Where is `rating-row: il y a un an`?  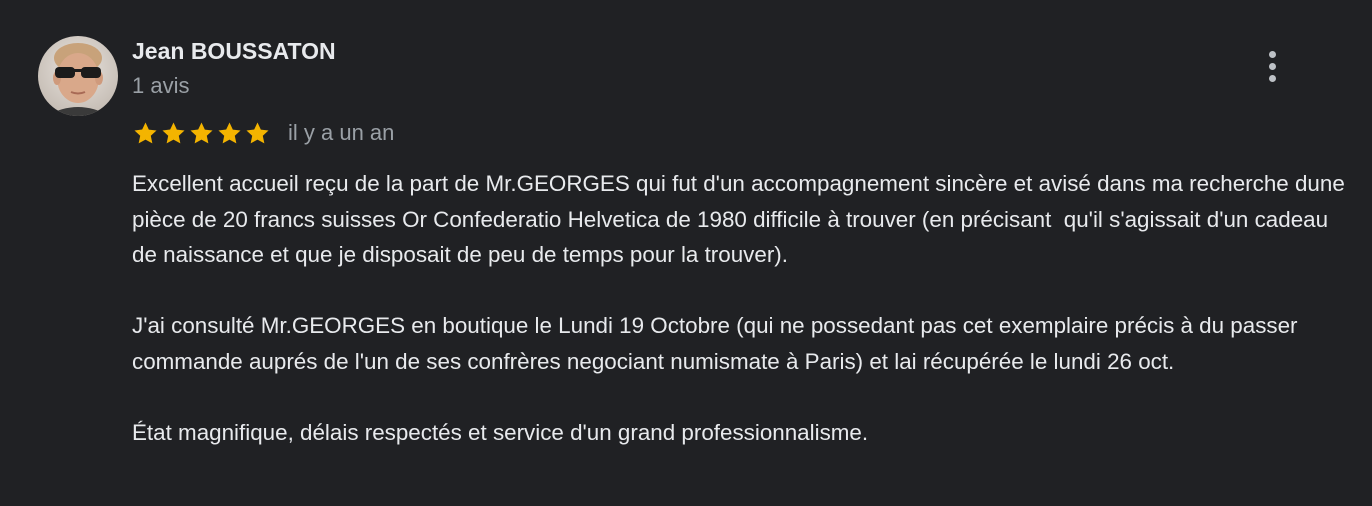 rating-row: il y a un an is located at coordinates (263, 133).